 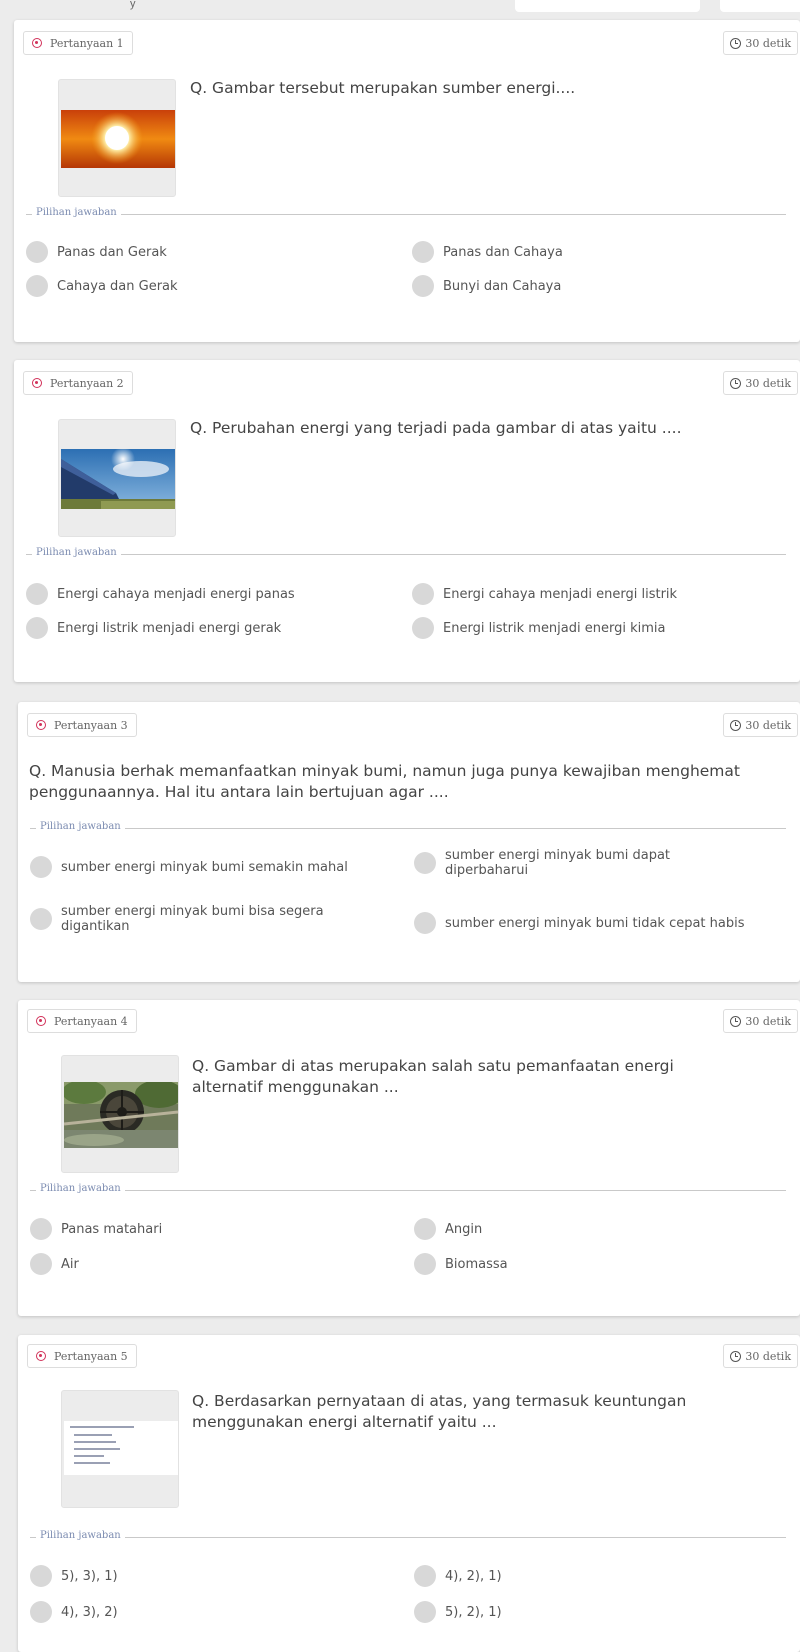 I want to click on answer-option-label: Panas matahari, so click(x=112, y=1229).